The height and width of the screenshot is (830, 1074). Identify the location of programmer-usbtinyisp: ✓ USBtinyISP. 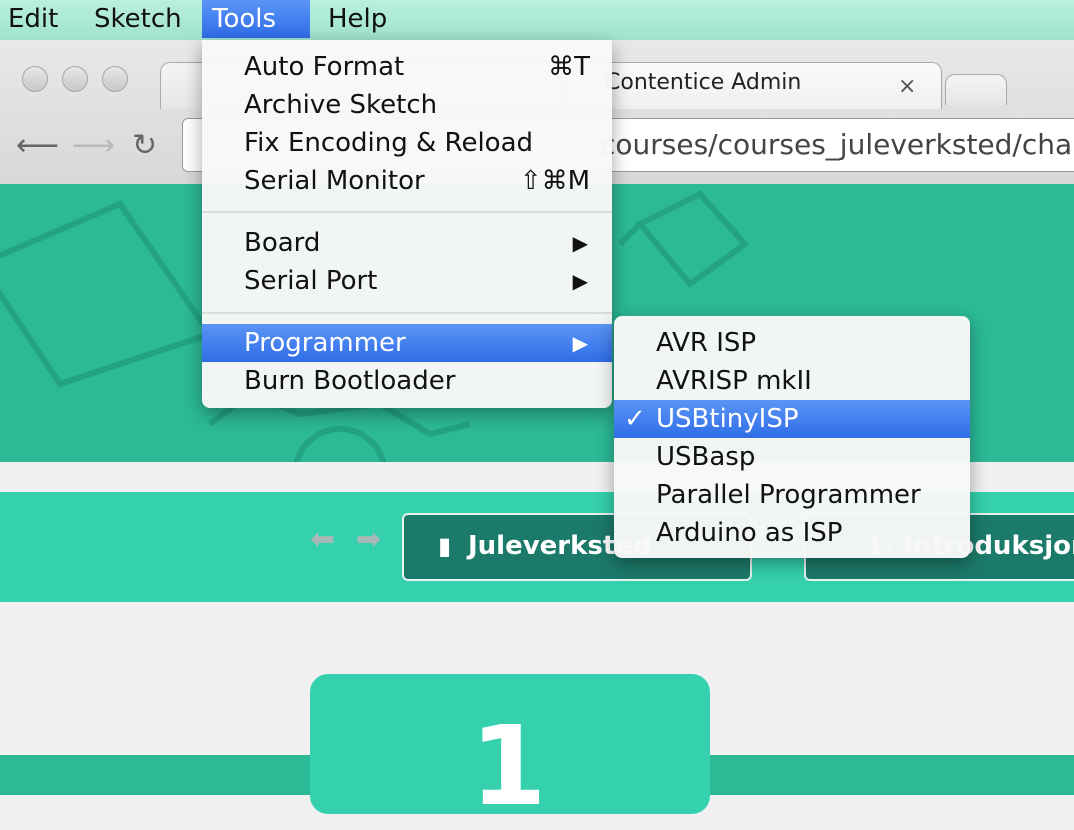
(792, 419).